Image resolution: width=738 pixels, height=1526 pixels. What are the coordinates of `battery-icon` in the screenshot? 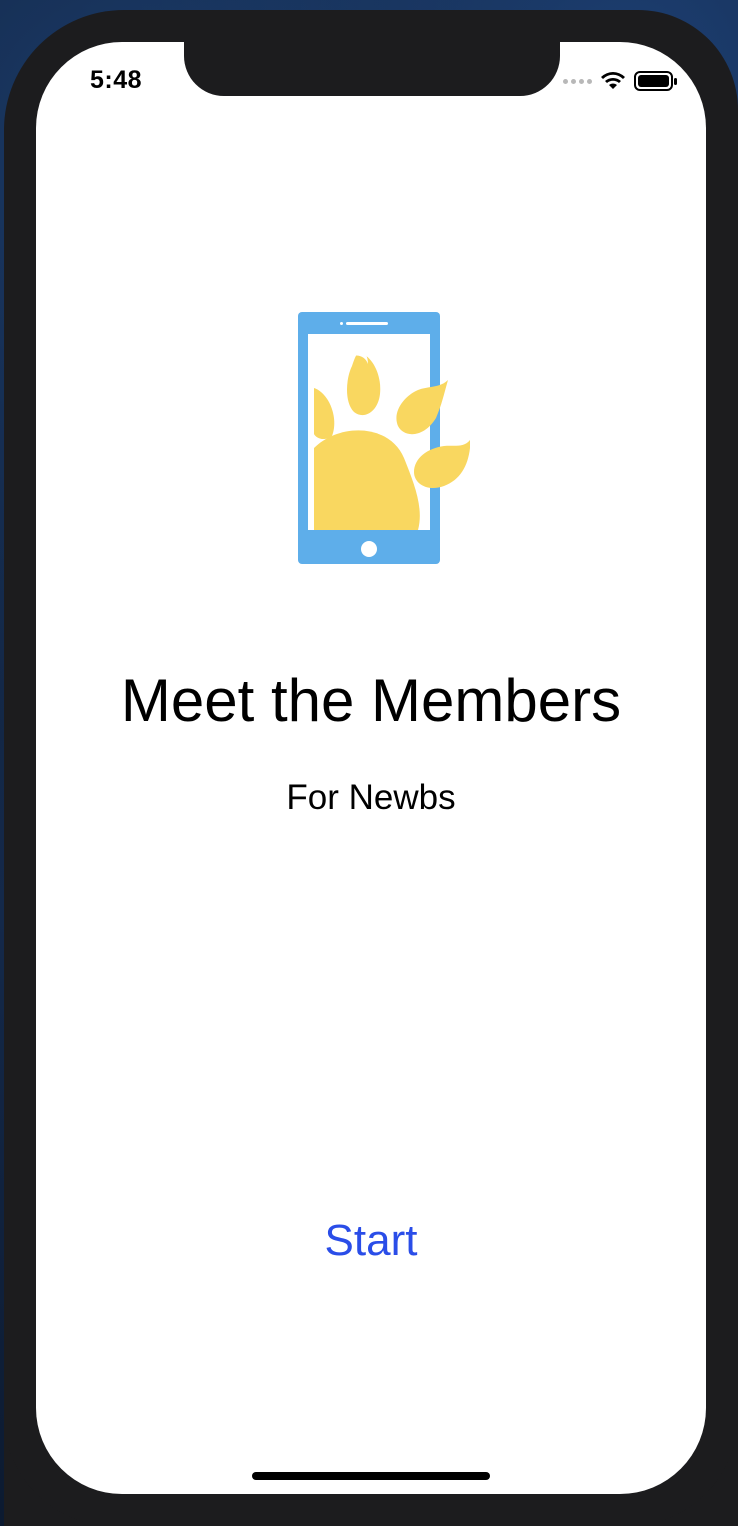 It's located at (655, 81).